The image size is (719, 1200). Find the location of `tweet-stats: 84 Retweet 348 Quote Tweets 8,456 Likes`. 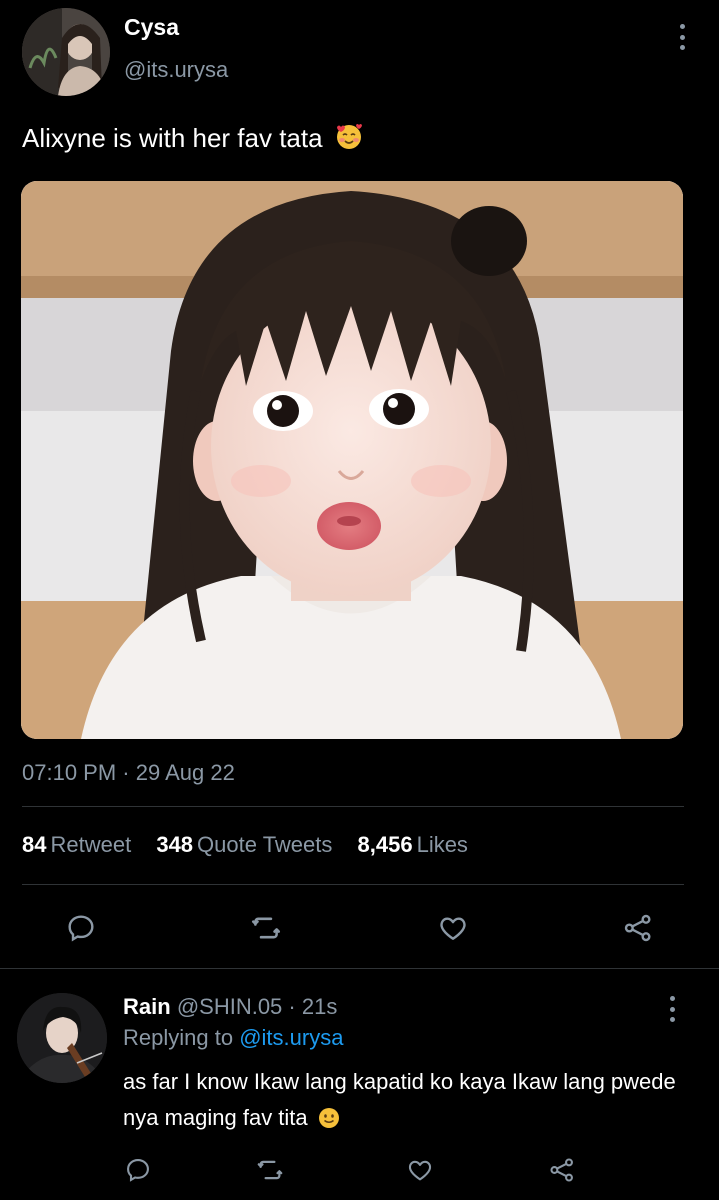

tweet-stats: 84 Retweet 348 Quote Tweets 8,456 Likes is located at coordinates (254, 845).